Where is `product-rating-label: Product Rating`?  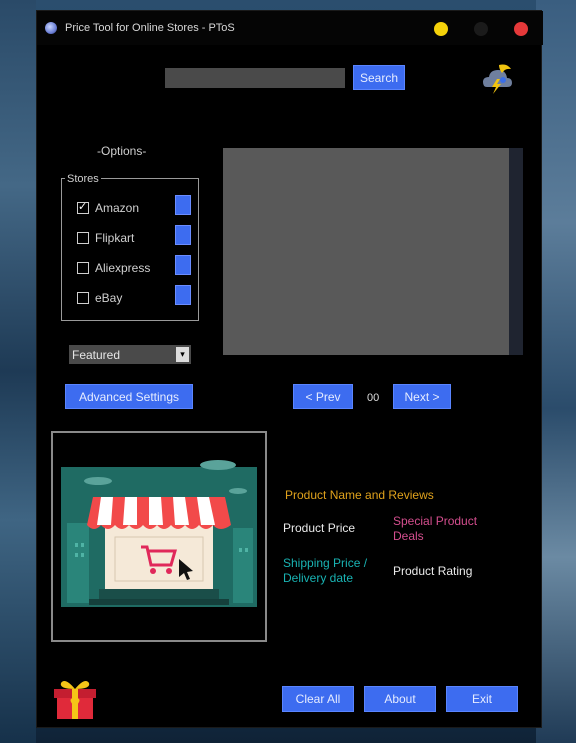
product-rating-label: Product Rating is located at coordinates (433, 571).